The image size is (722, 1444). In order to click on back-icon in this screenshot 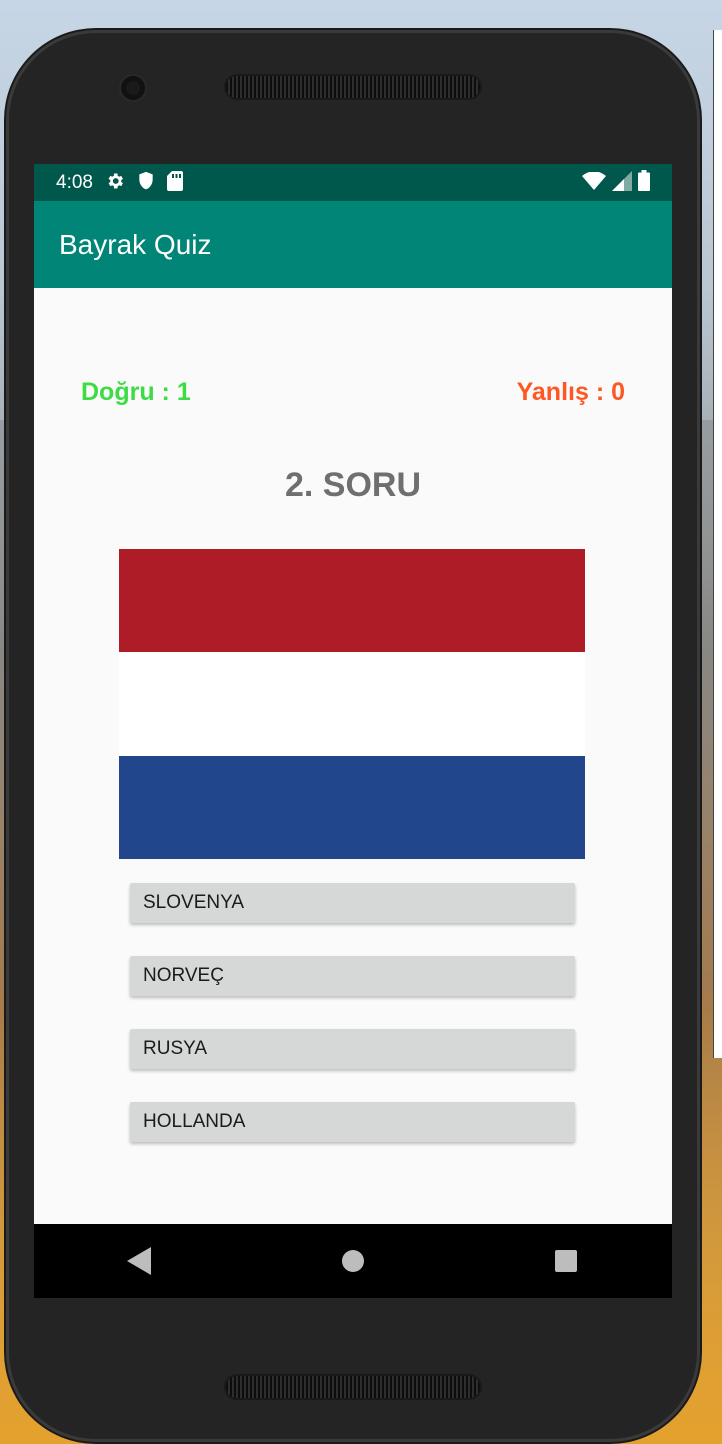, I will do `click(139, 1261)`.